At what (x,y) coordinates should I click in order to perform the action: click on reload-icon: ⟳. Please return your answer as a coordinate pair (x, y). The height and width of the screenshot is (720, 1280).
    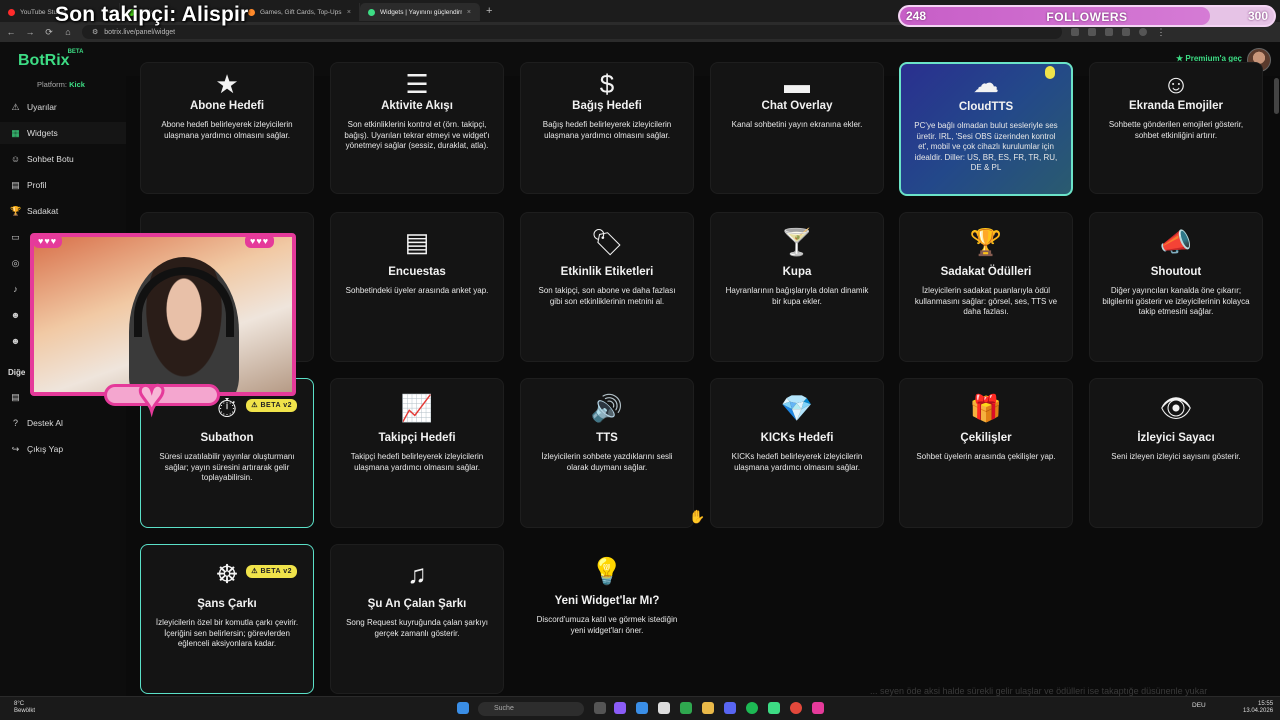
    Looking at the image, I should click on (49, 32).